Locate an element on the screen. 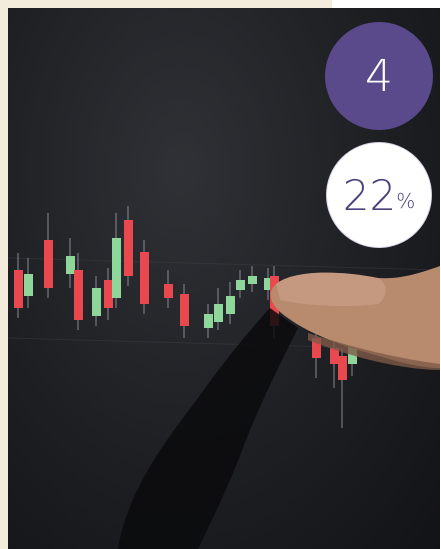 This screenshot has width=441, height=549. count-value: 4 is located at coordinates (379, 76).